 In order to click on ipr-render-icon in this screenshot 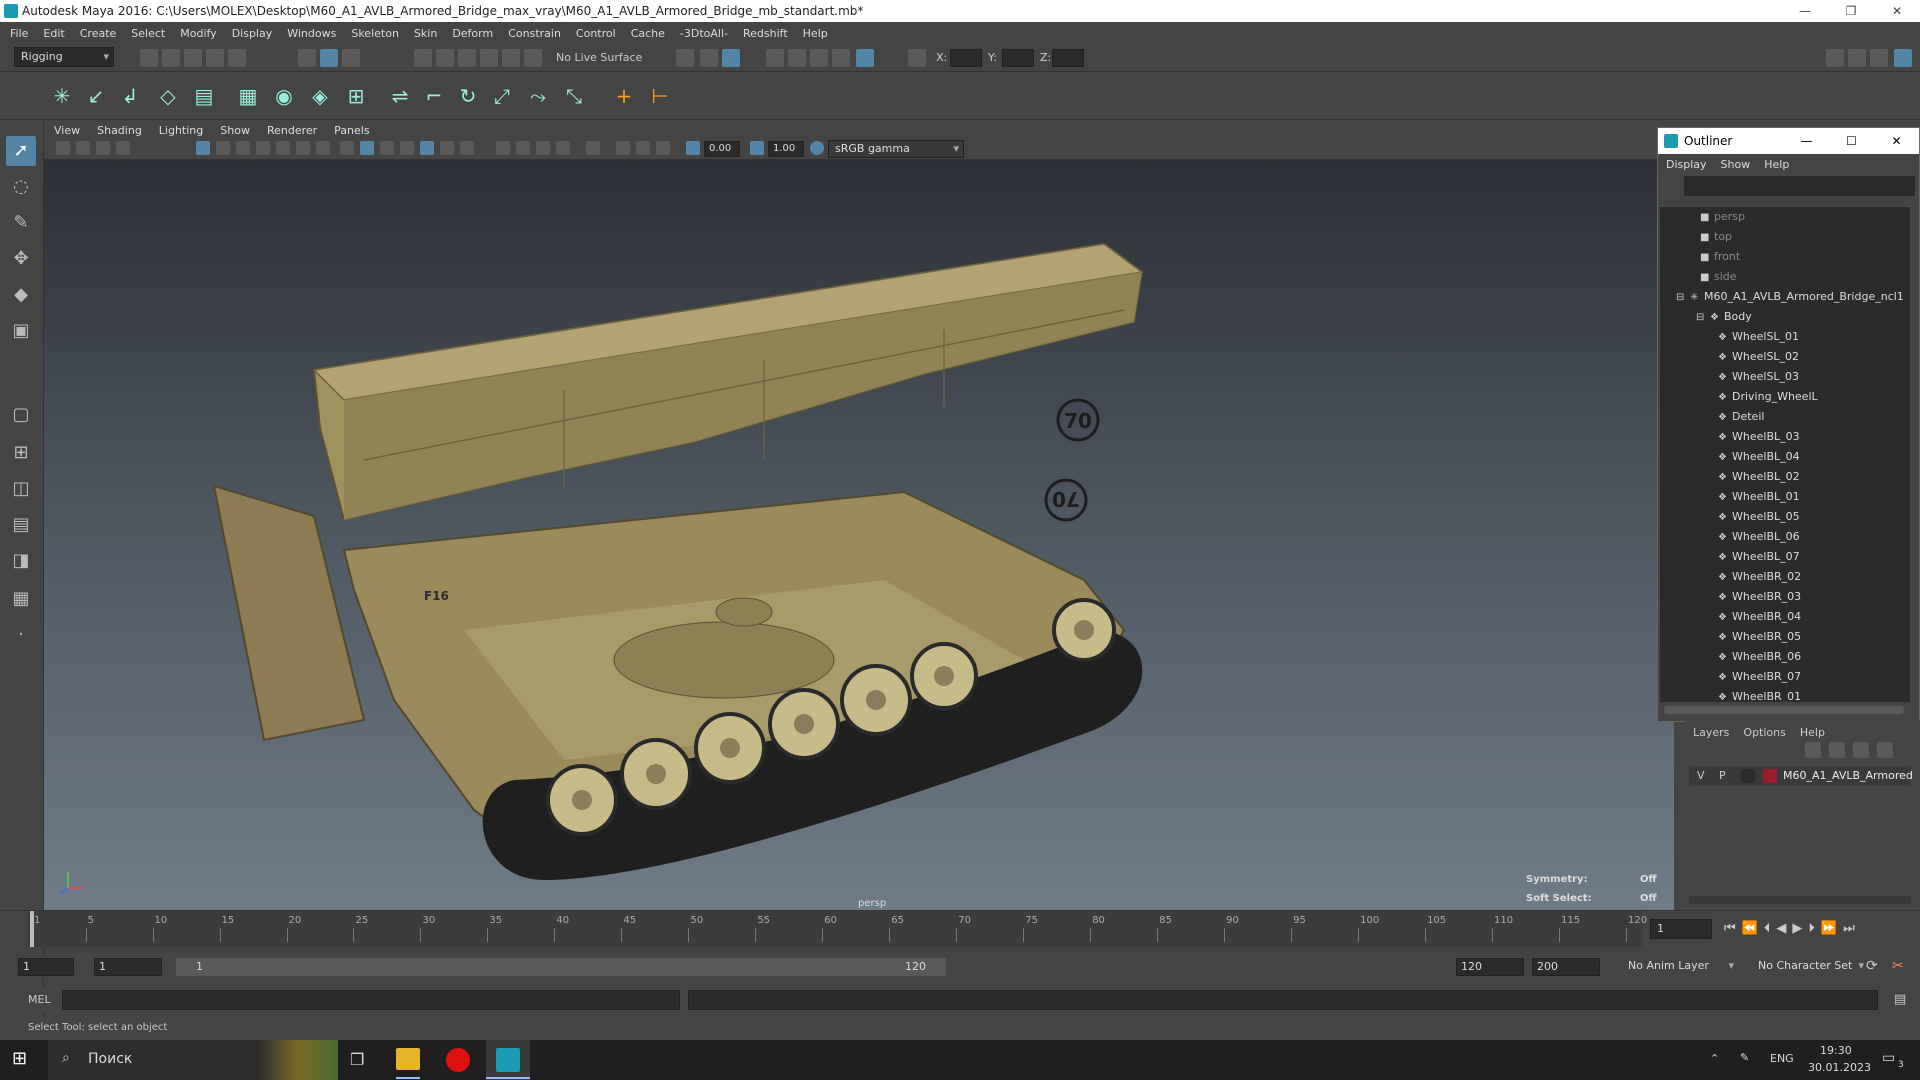, I will do `click(819, 58)`.